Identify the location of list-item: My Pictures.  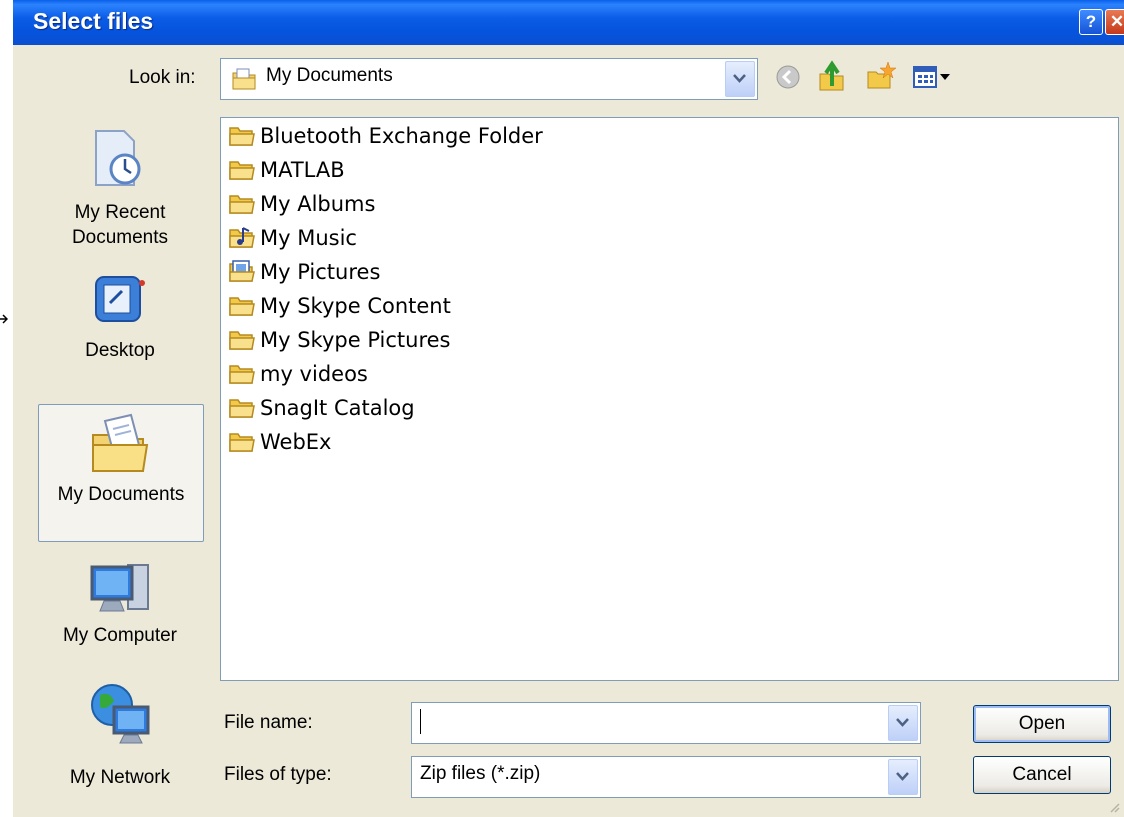
(304, 272).